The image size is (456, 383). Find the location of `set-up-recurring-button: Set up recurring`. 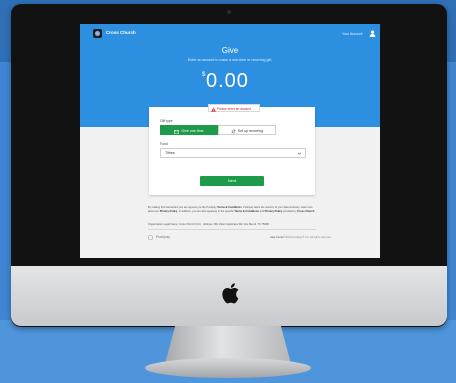

set-up-recurring-button: Set up recurring is located at coordinates (247, 130).